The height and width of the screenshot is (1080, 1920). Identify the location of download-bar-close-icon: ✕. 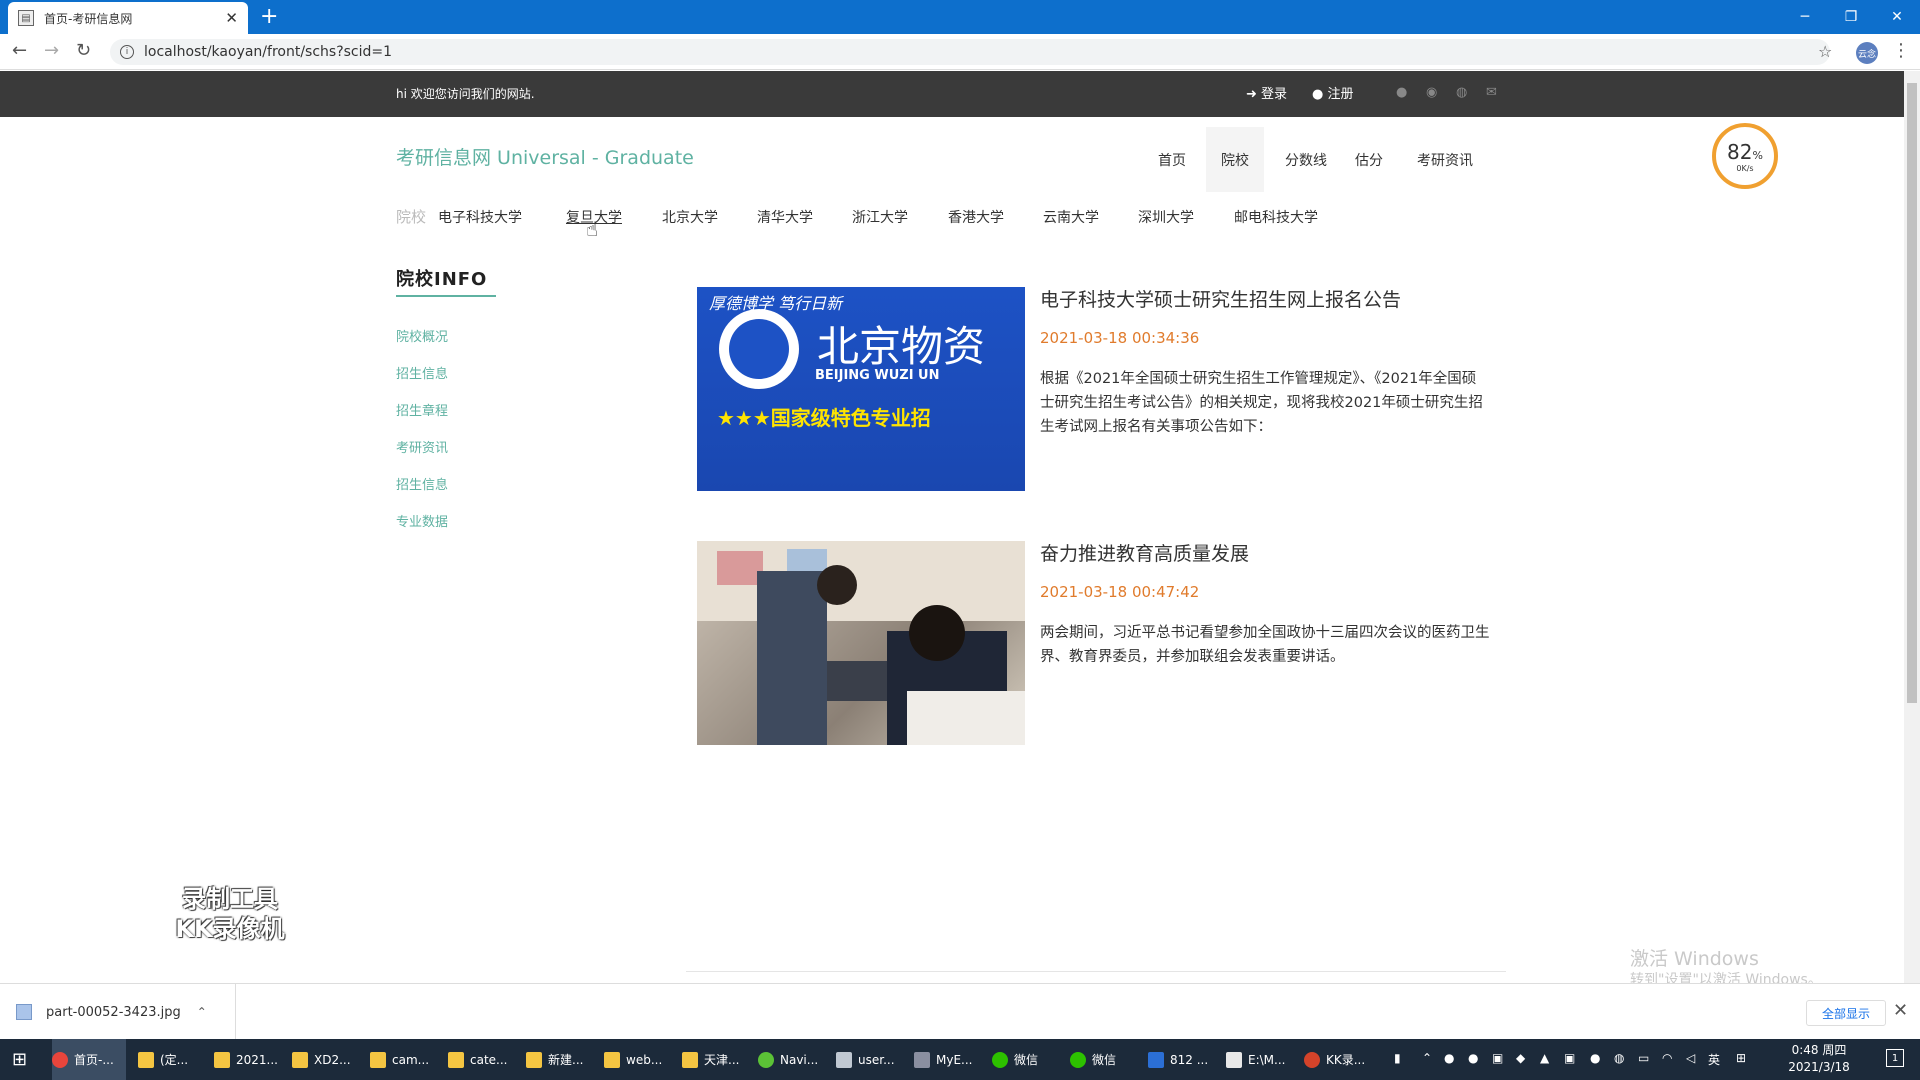
(1900, 1010).